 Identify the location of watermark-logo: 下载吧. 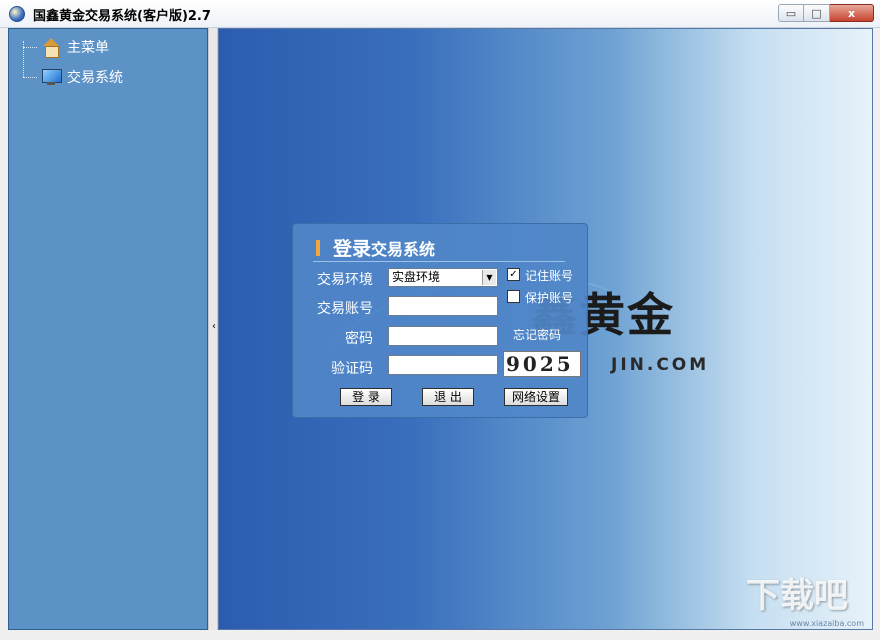
(797, 596).